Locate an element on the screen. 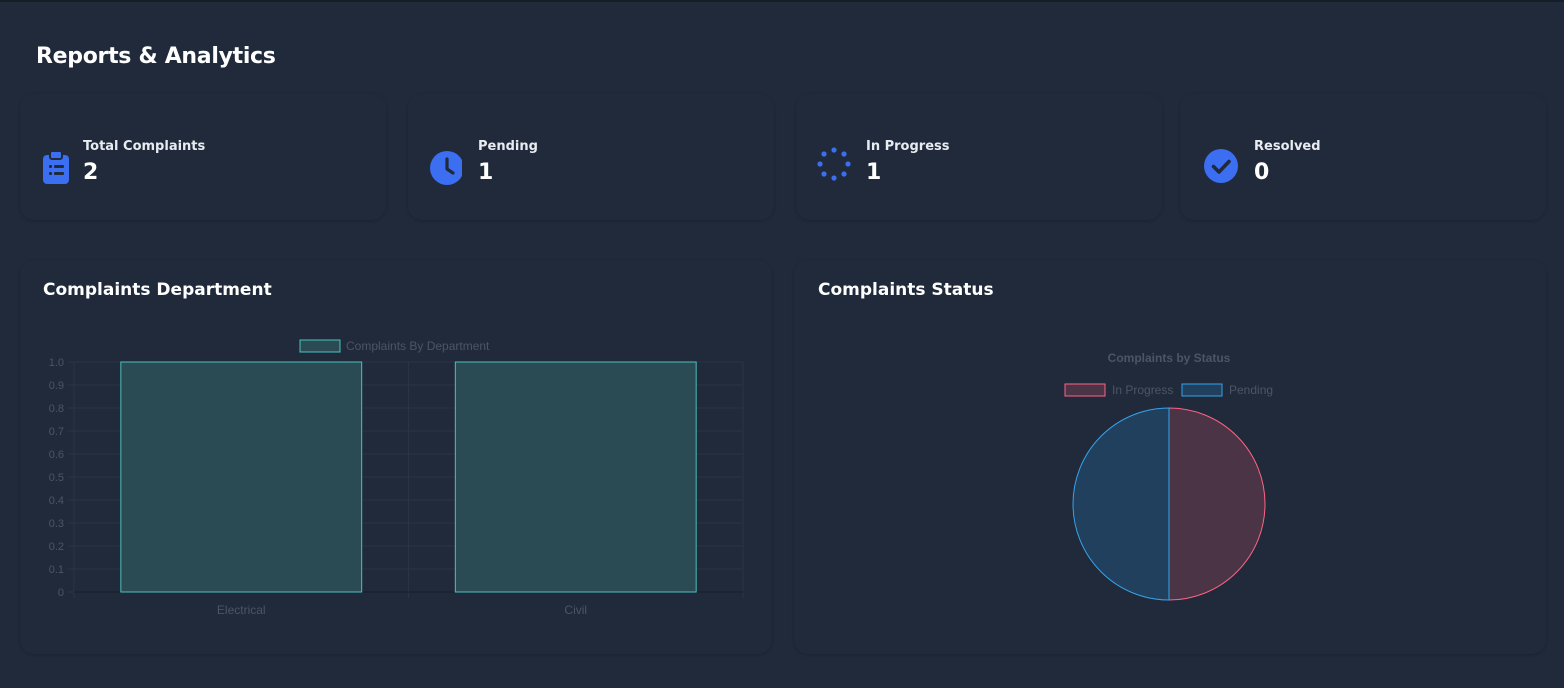 The image size is (1564, 688). y-tick-label: 0.1 is located at coordinates (56, 570).